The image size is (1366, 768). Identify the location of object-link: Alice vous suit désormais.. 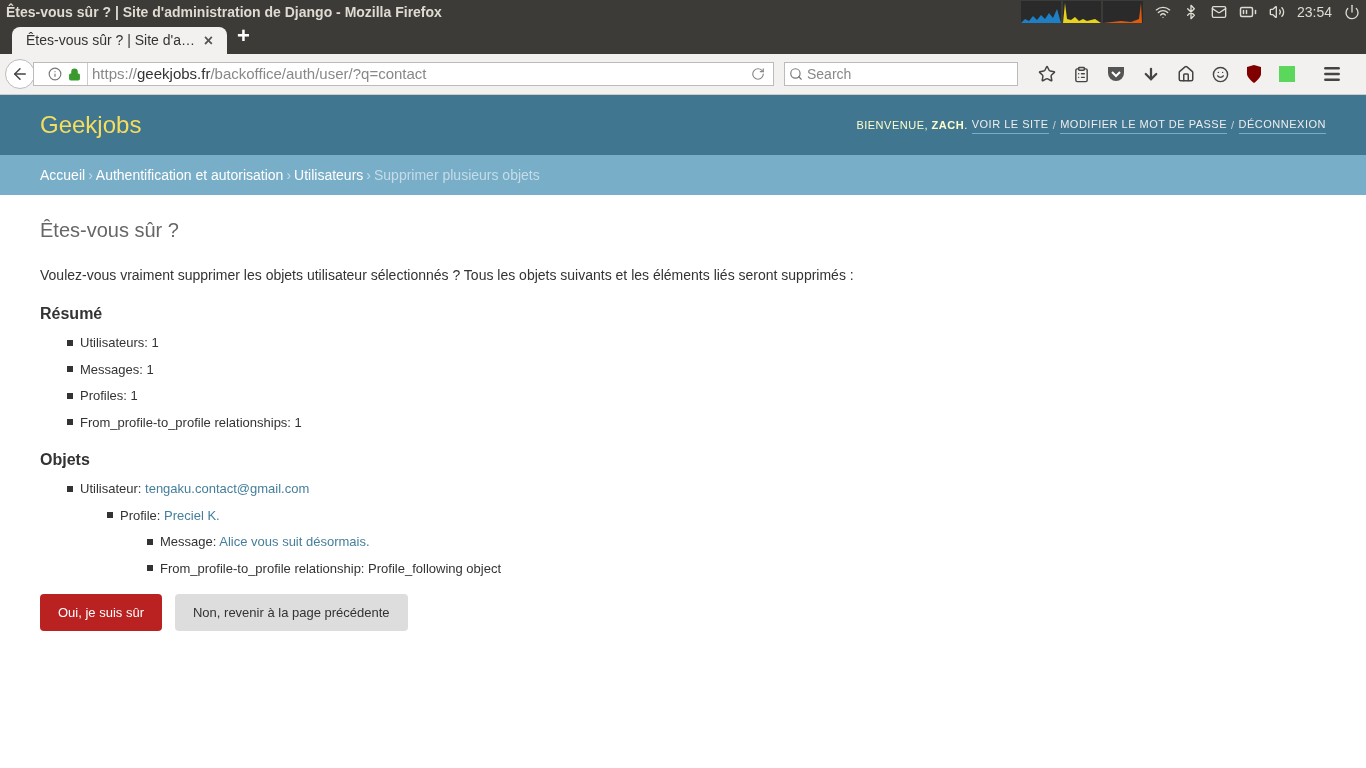
(294, 541).